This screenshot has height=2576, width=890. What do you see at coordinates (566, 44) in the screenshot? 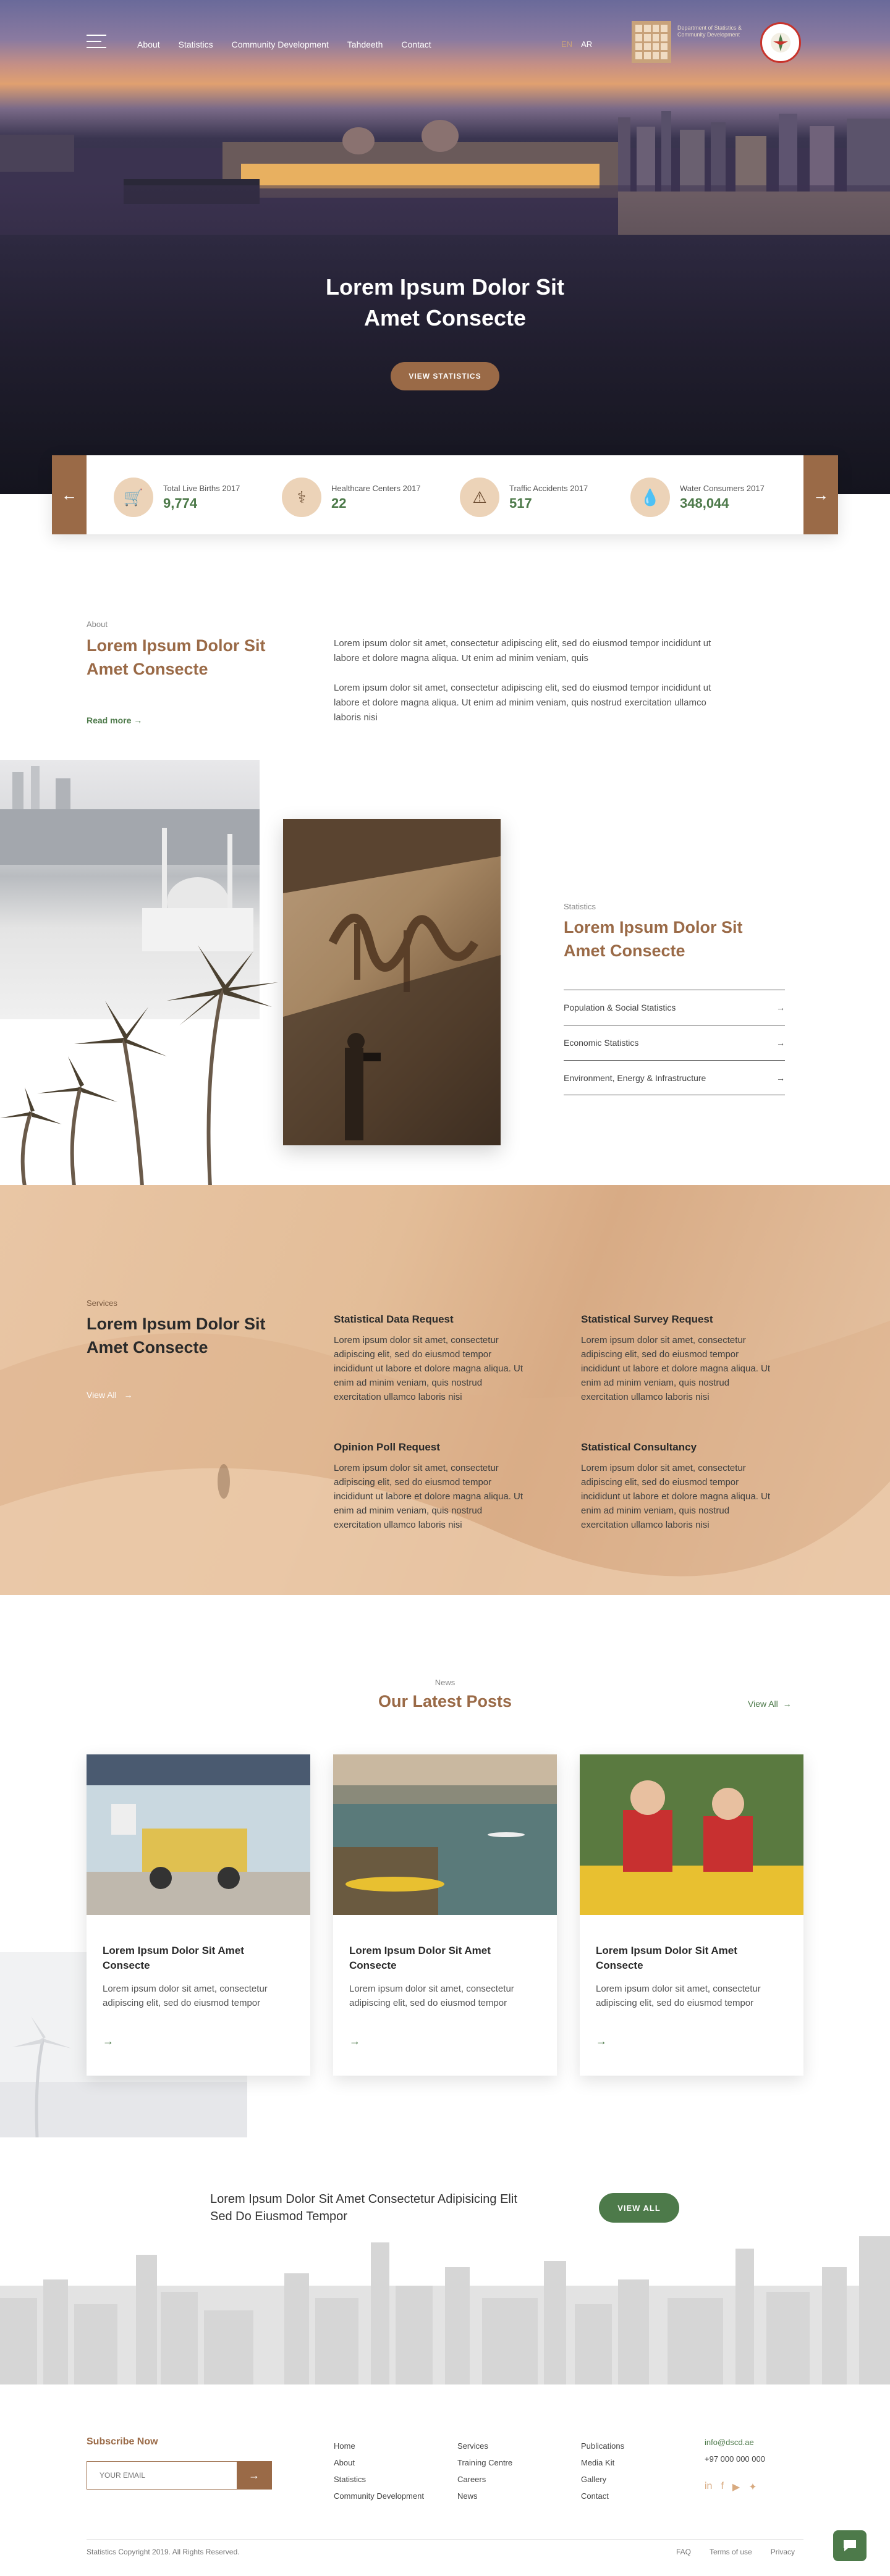
I see `lang-en: EN` at bounding box center [566, 44].